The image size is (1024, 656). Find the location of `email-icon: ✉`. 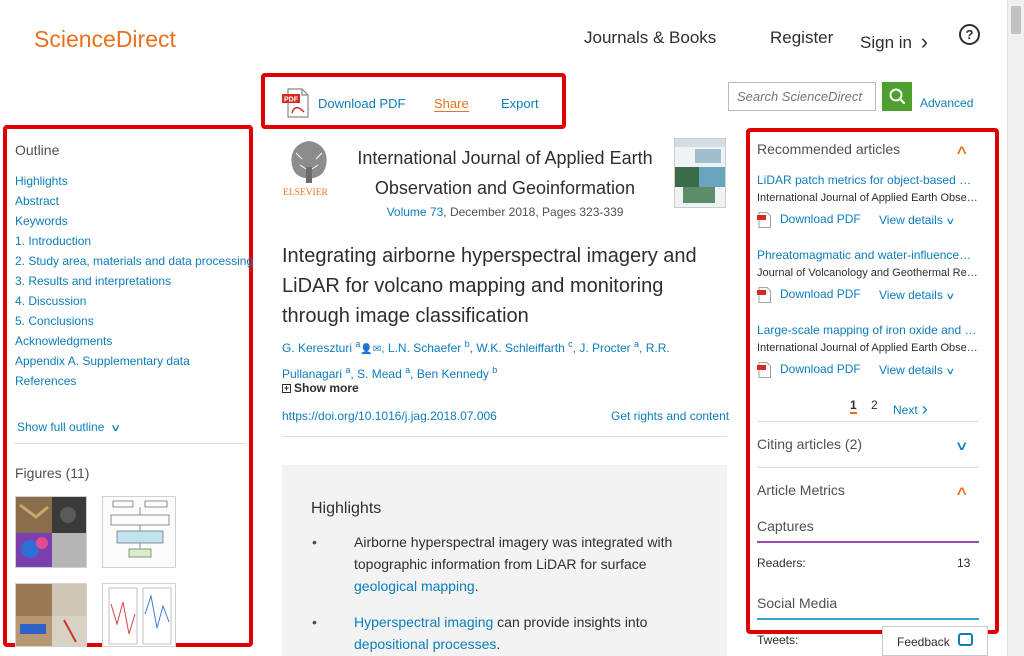

email-icon: ✉ is located at coordinates (377, 349).